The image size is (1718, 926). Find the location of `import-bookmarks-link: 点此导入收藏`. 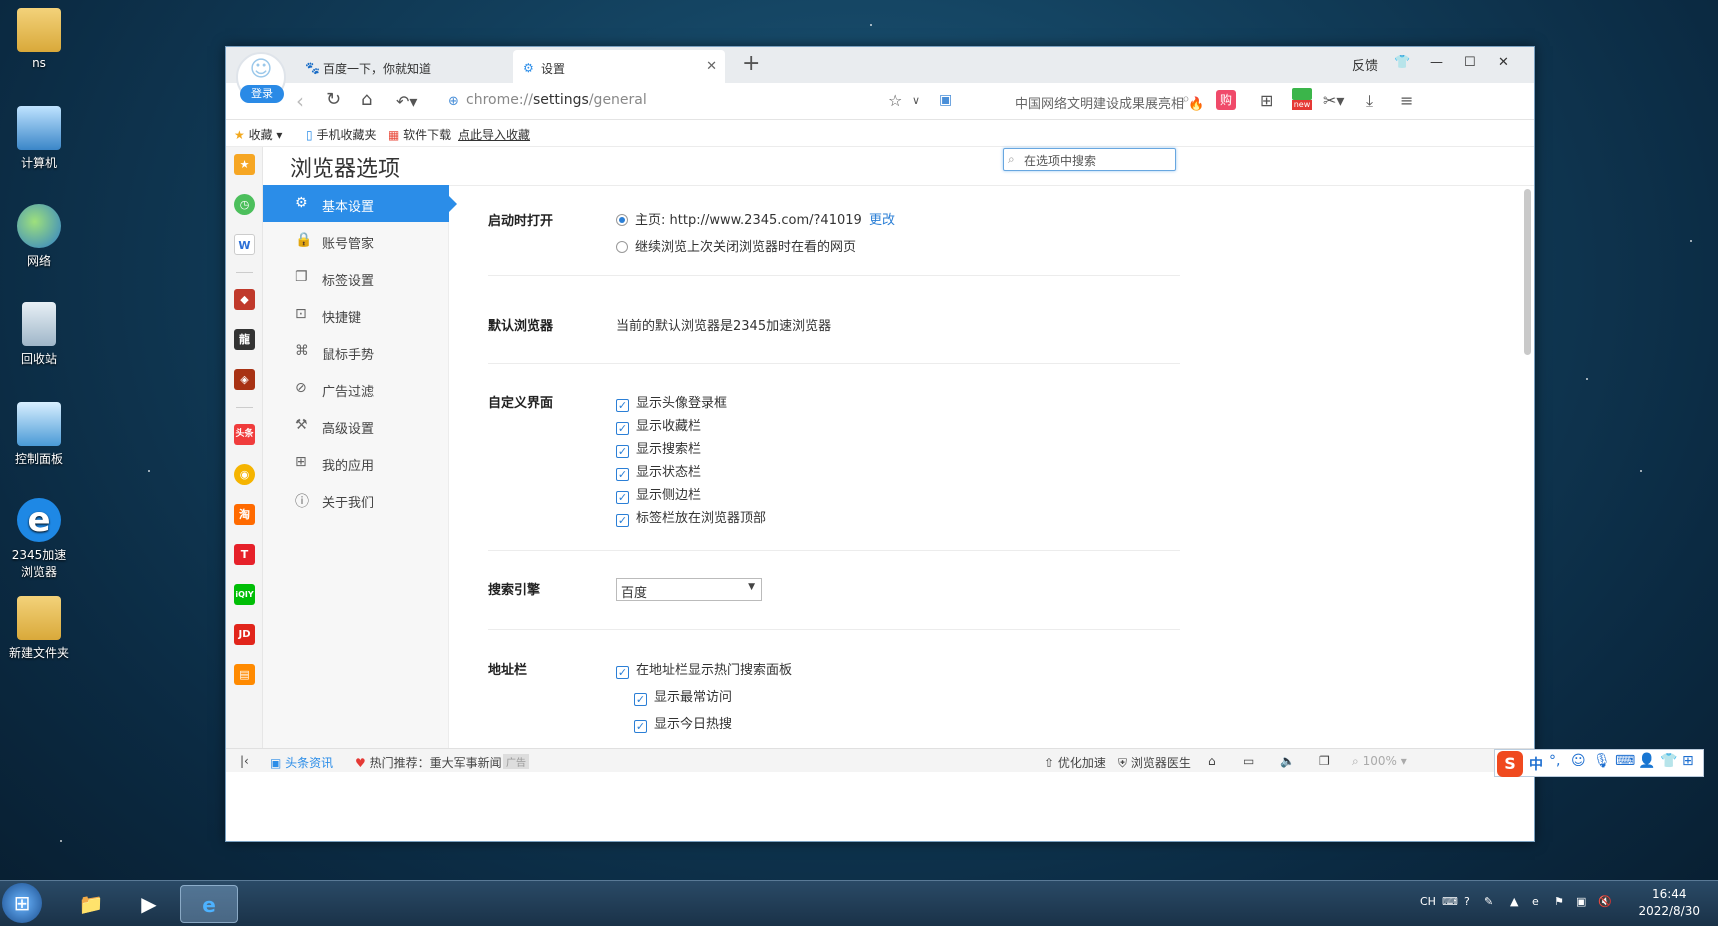

import-bookmarks-link: 点此导入收藏 is located at coordinates (494, 134).